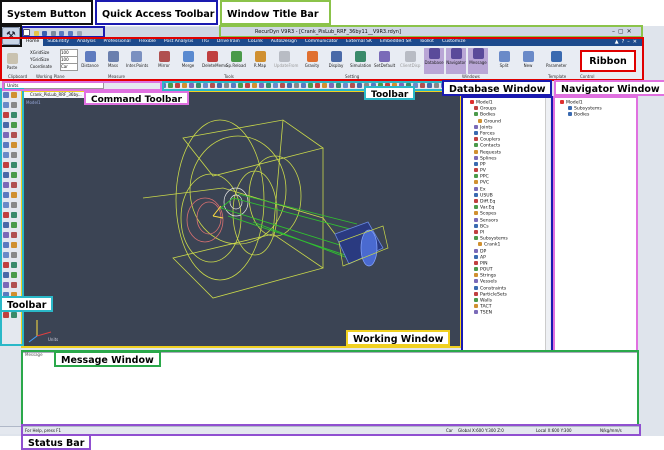 This screenshot has width=664, height=450. I want to click on sp-reload-button: Sp.Reload, so click(236, 59).